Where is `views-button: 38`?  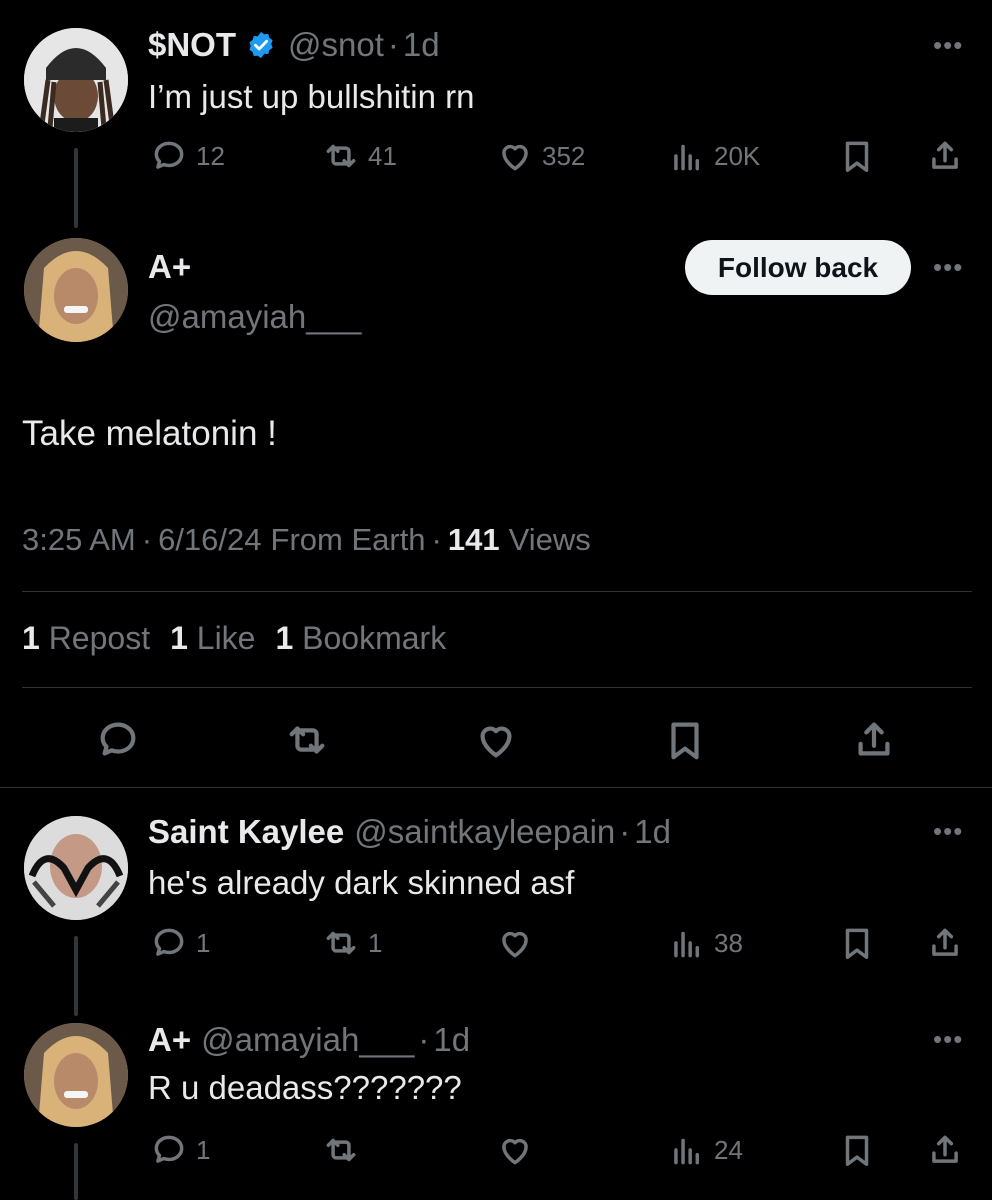
views-button: 38 is located at coordinates (705, 943).